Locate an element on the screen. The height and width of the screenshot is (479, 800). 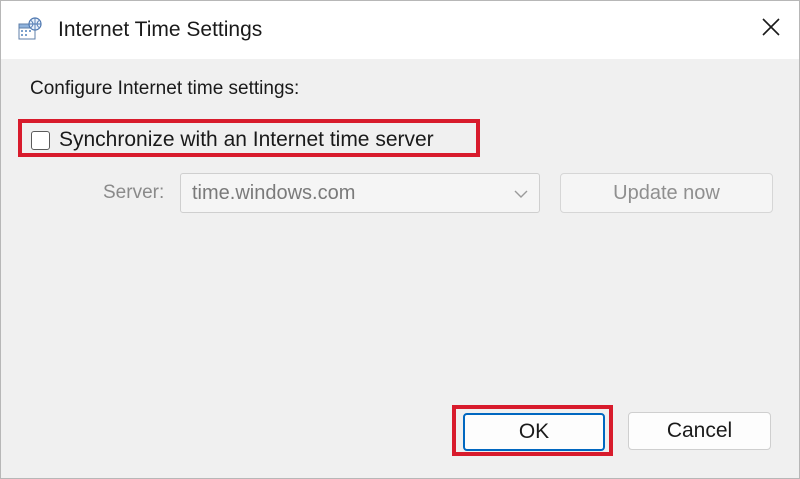
sync-checkbox-row: Synchronize with an Internet time server is located at coordinates (232, 140).